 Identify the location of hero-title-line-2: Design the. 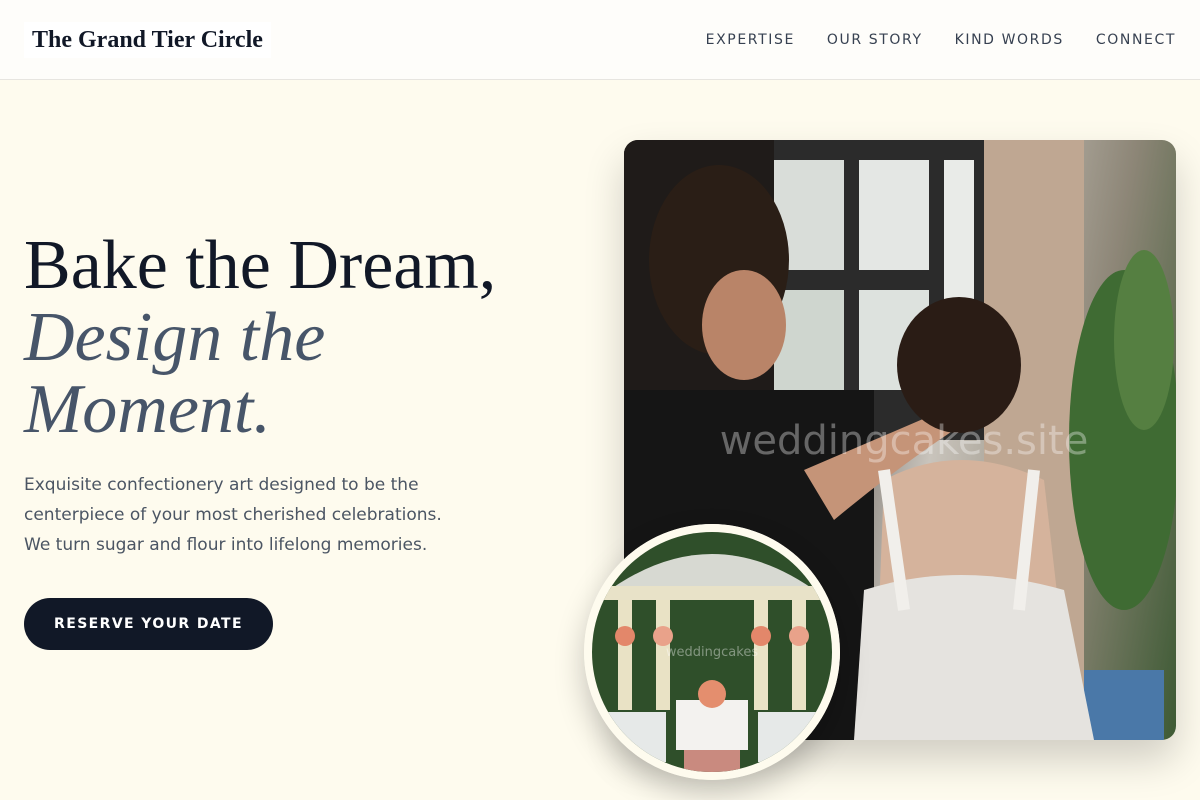
(175, 337).